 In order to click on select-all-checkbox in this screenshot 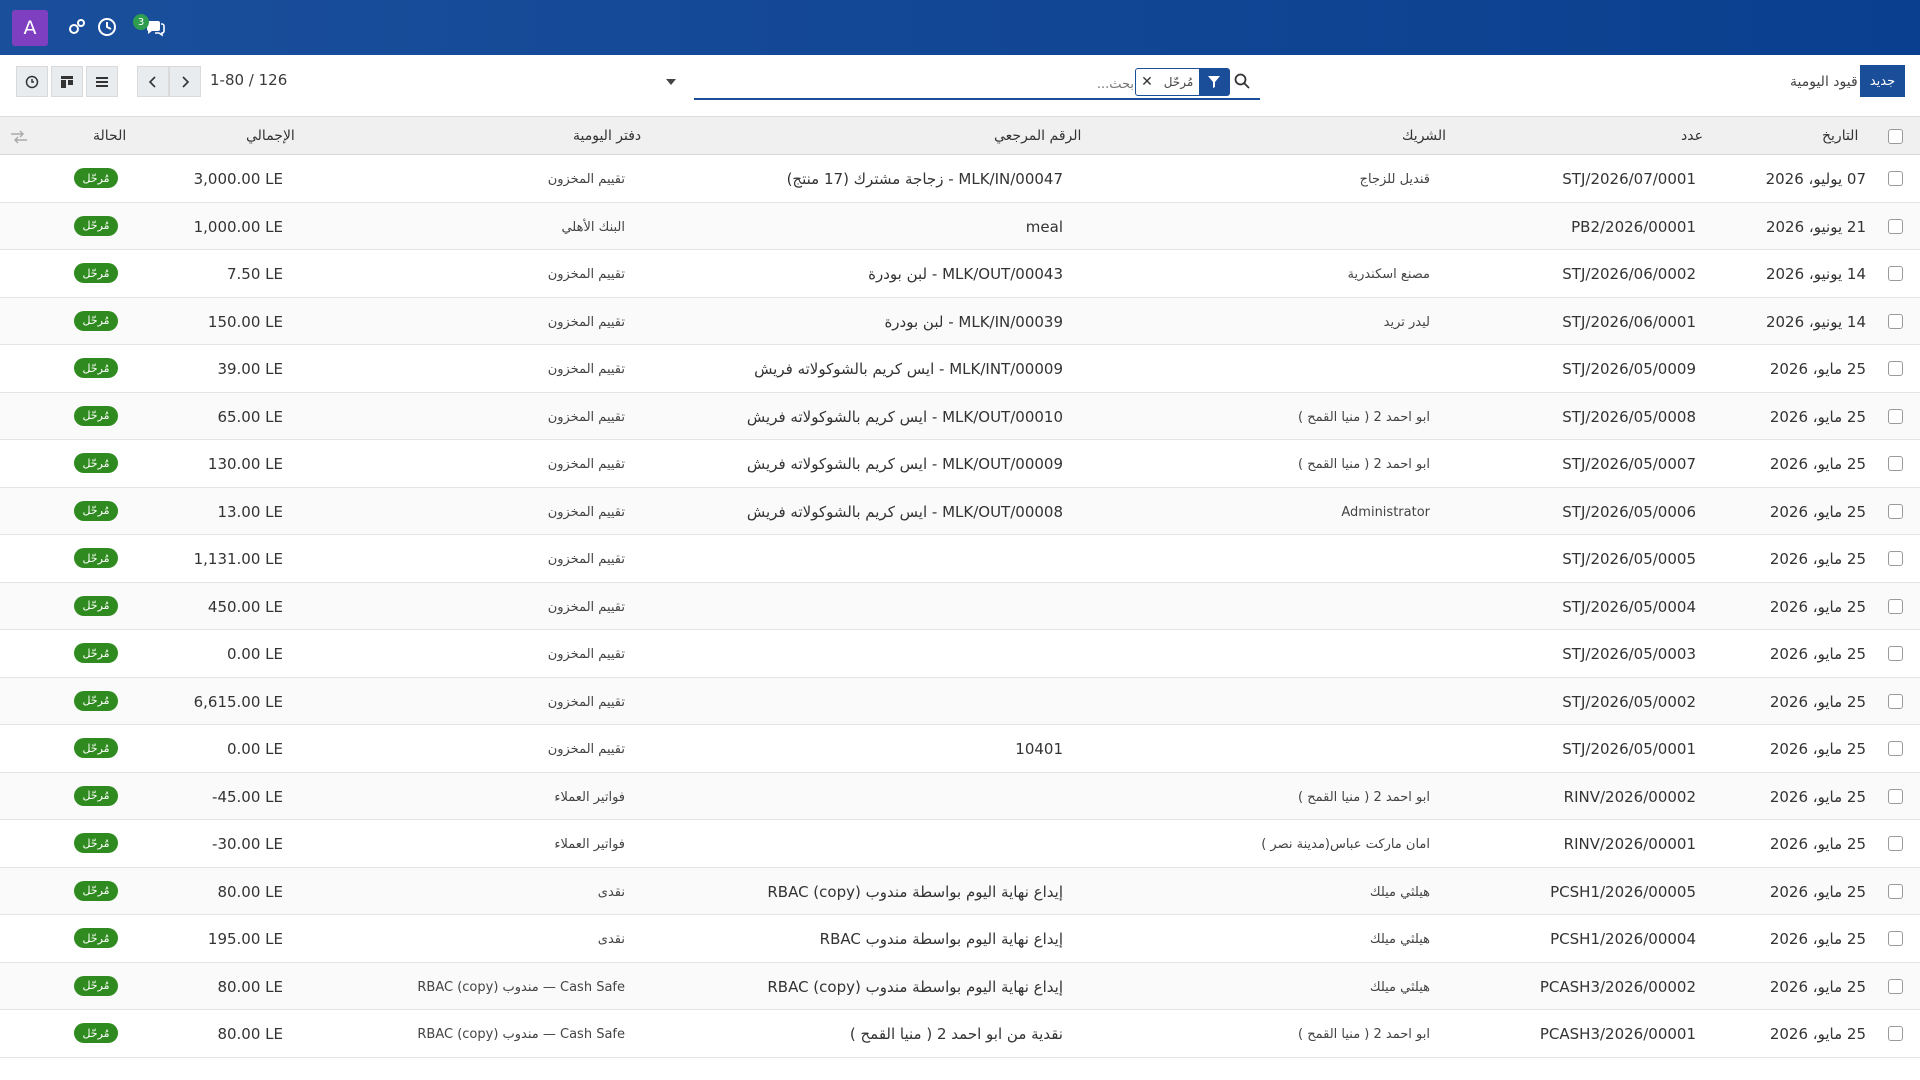, I will do `click(1895, 136)`.